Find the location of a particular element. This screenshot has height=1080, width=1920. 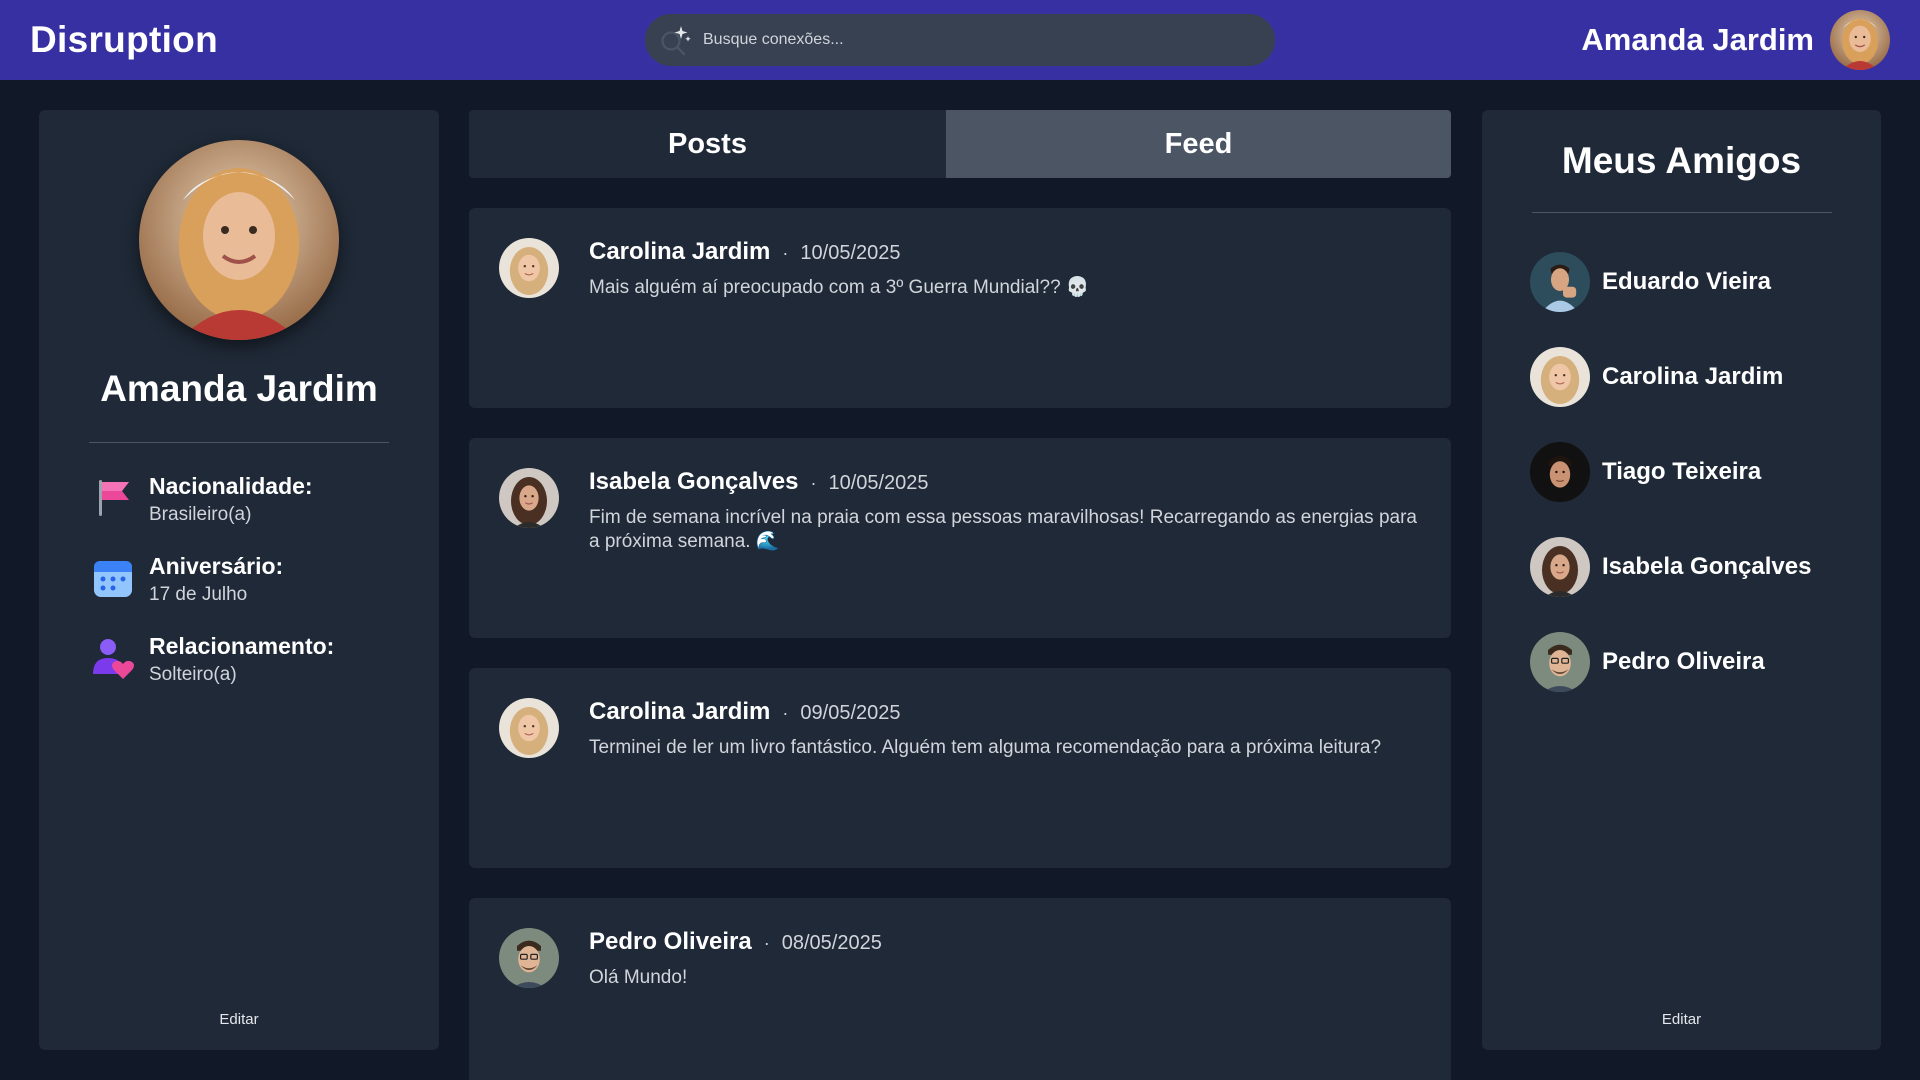

edit-friends-button: Editar is located at coordinates (1681, 1019).